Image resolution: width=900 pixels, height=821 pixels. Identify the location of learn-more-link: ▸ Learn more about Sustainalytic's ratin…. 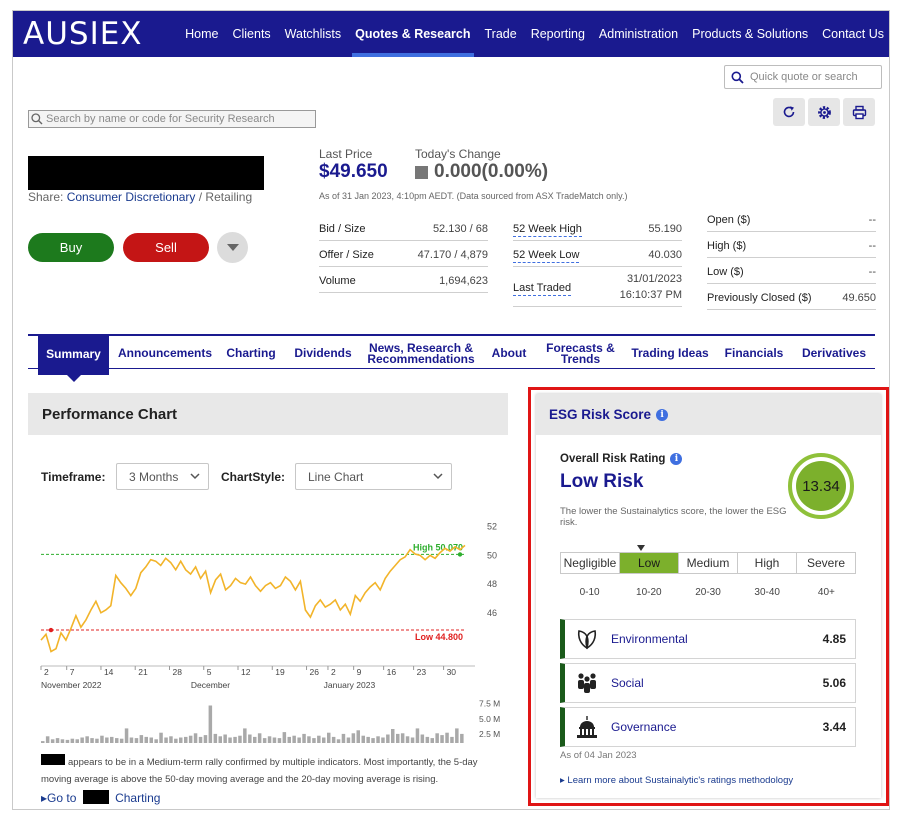
(676, 780).